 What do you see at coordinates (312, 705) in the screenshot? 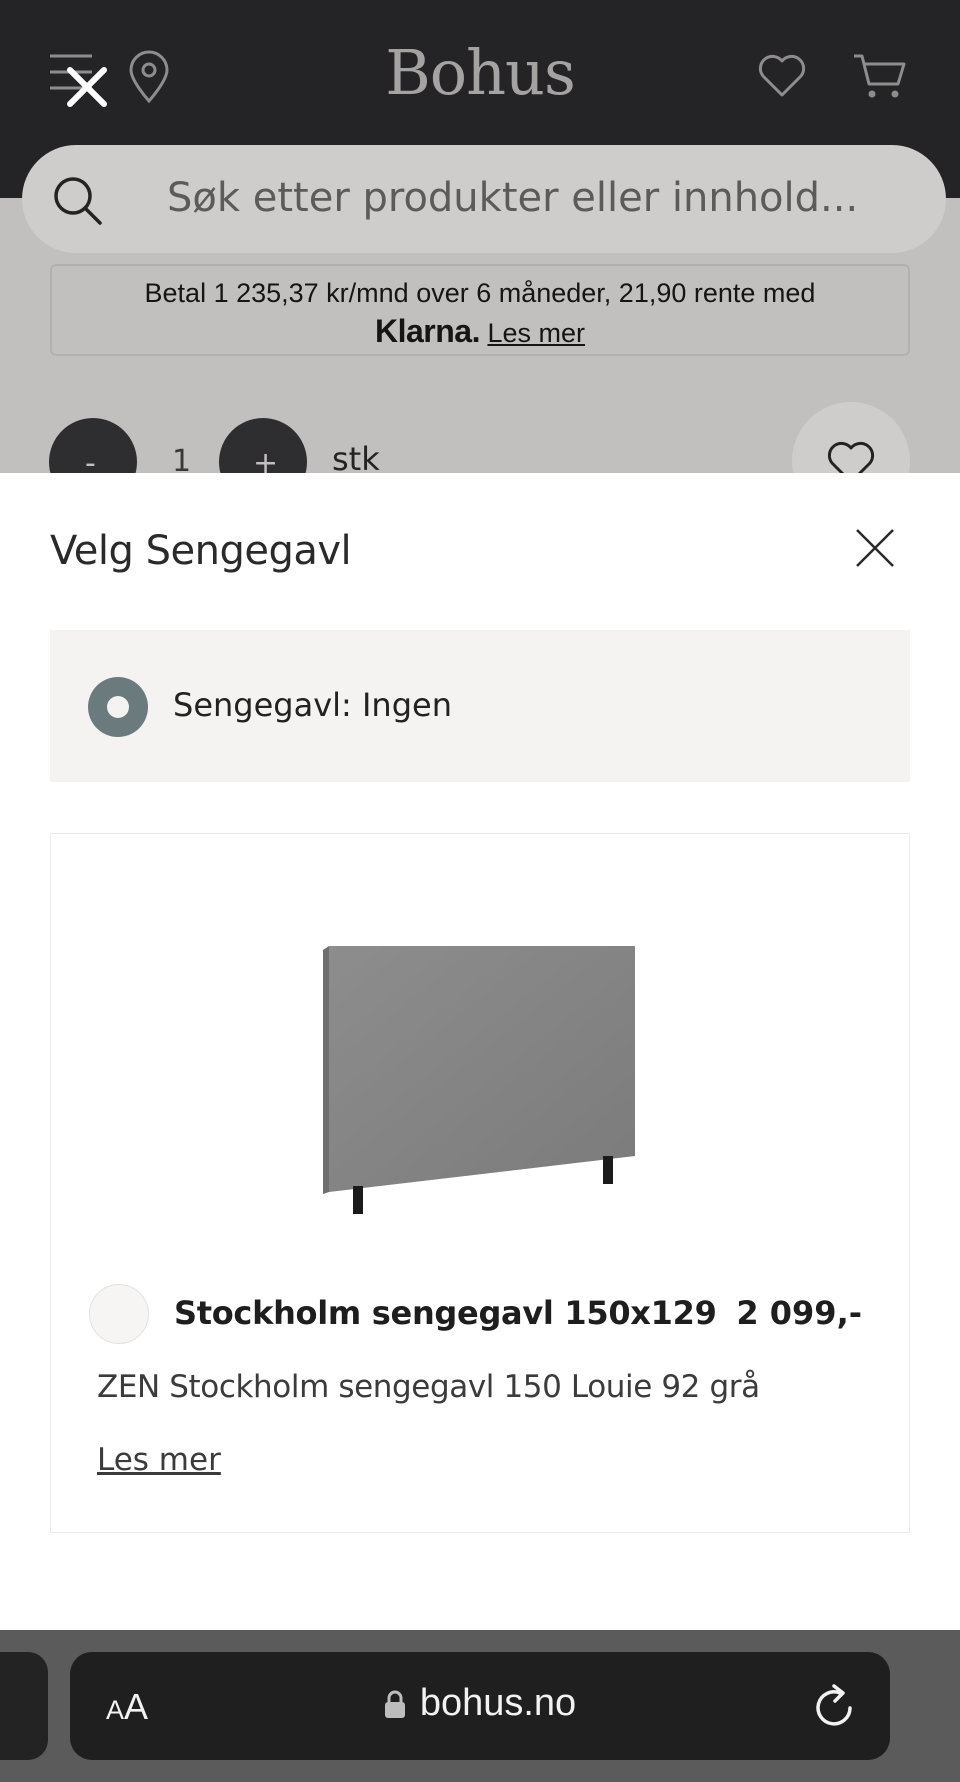
I see `option-label: Sengegavl: Ingen` at bounding box center [312, 705].